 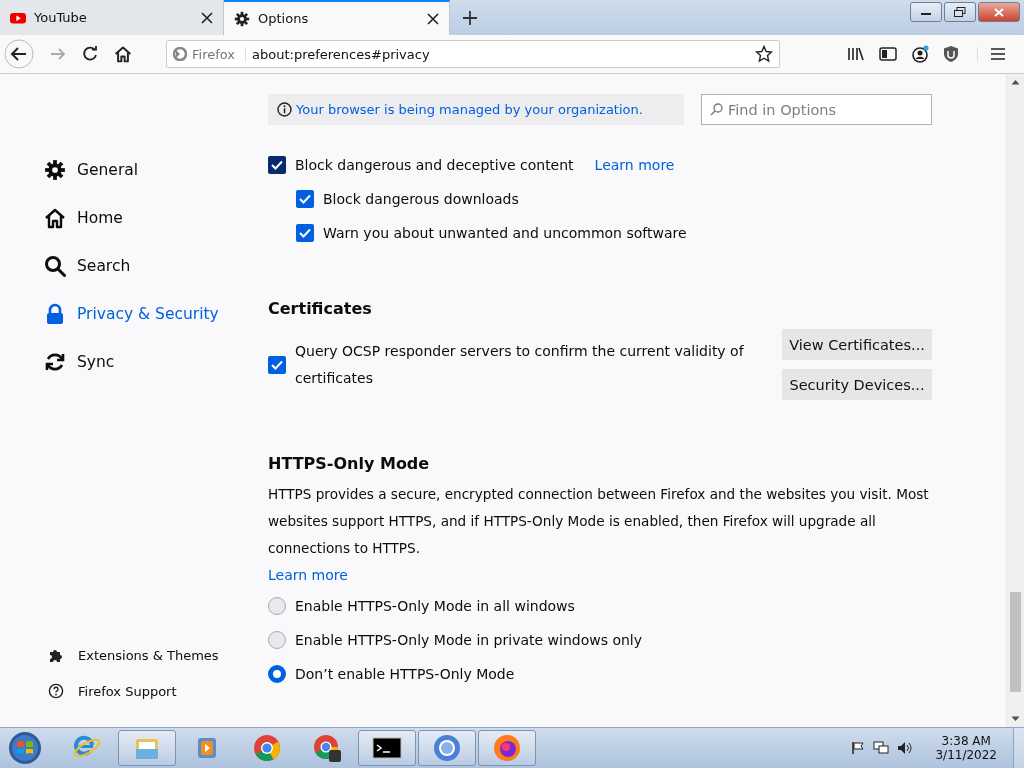 What do you see at coordinates (25, 748) in the screenshot?
I see `start-icon` at bounding box center [25, 748].